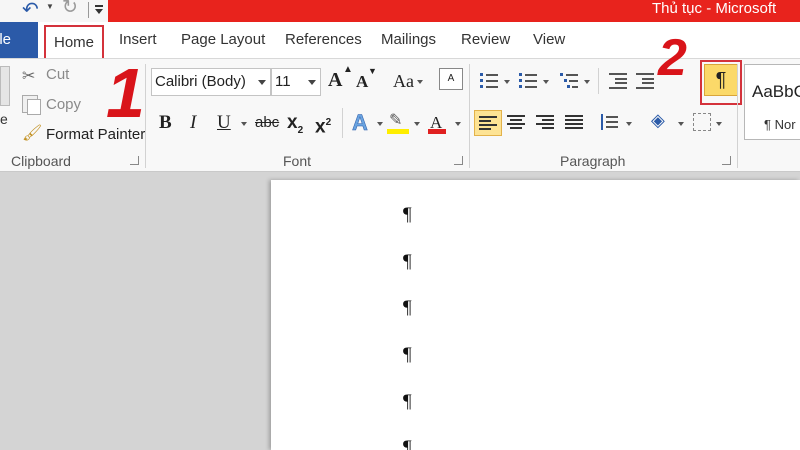 This screenshot has width=800, height=450. What do you see at coordinates (517, 123) in the screenshot?
I see `align-center-button` at bounding box center [517, 123].